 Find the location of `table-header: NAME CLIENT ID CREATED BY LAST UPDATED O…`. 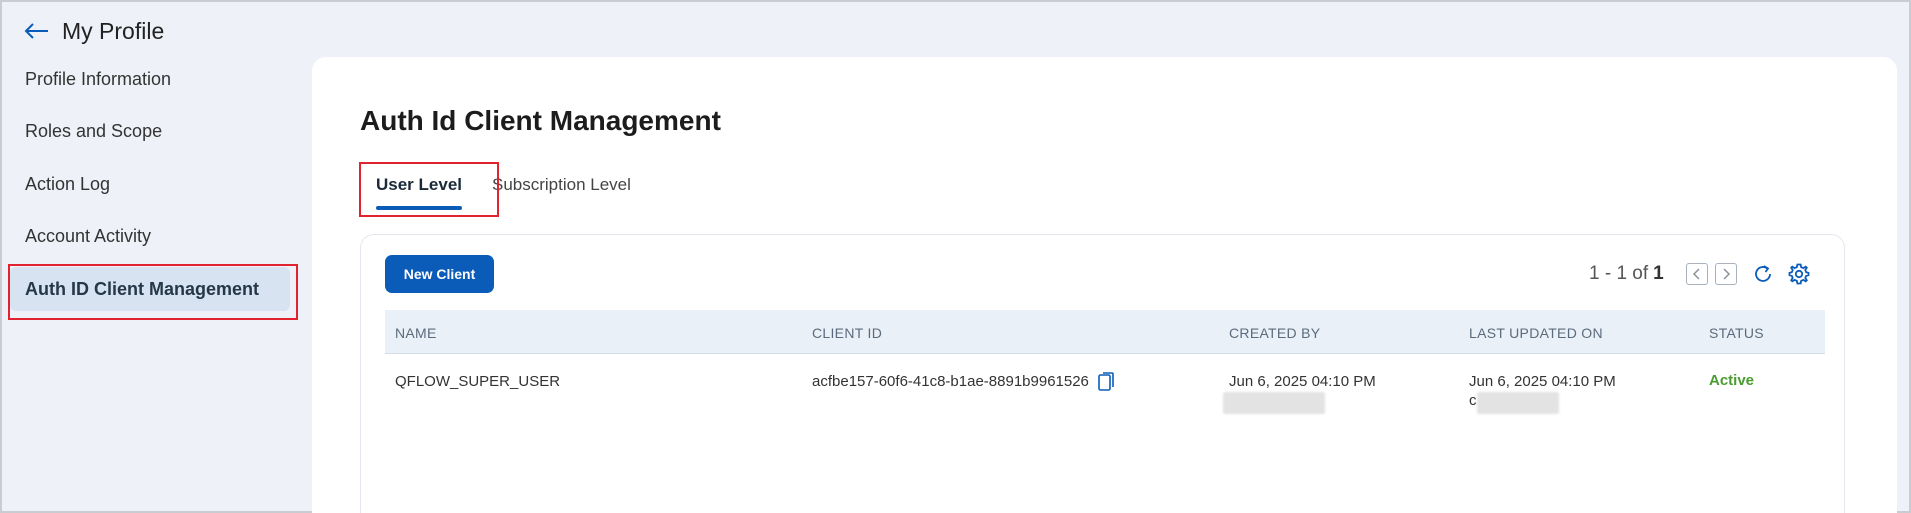

table-header: NAME CLIENT ID CREATED BY LAST UPDATED O… is located at coordinates (1105, 332).